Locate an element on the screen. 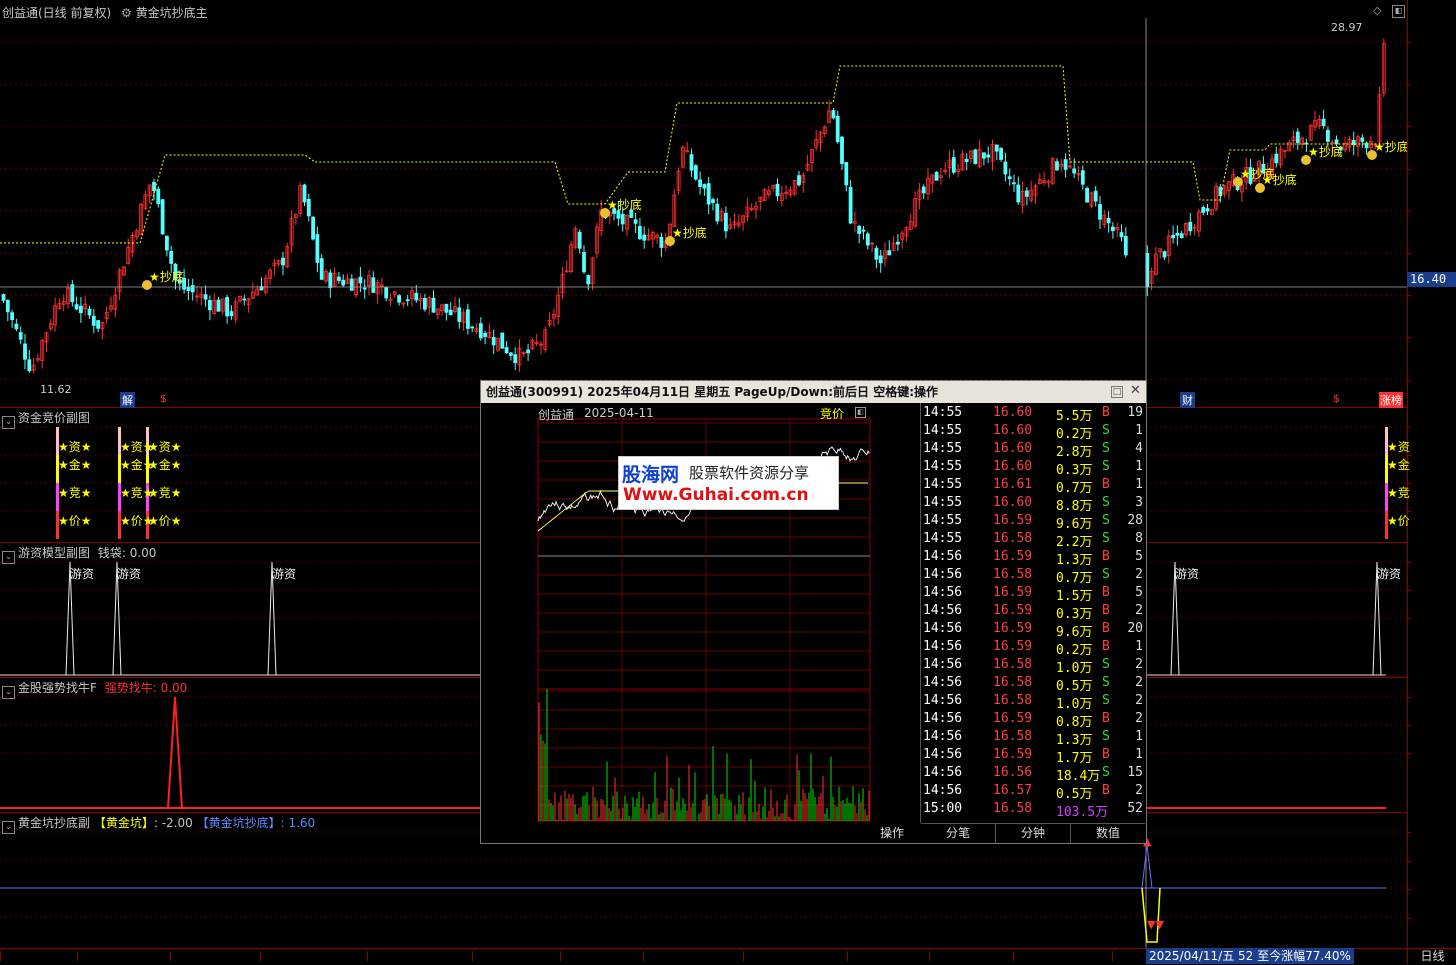  restore-icon: ◧ is located at coordinates (1398, 11).